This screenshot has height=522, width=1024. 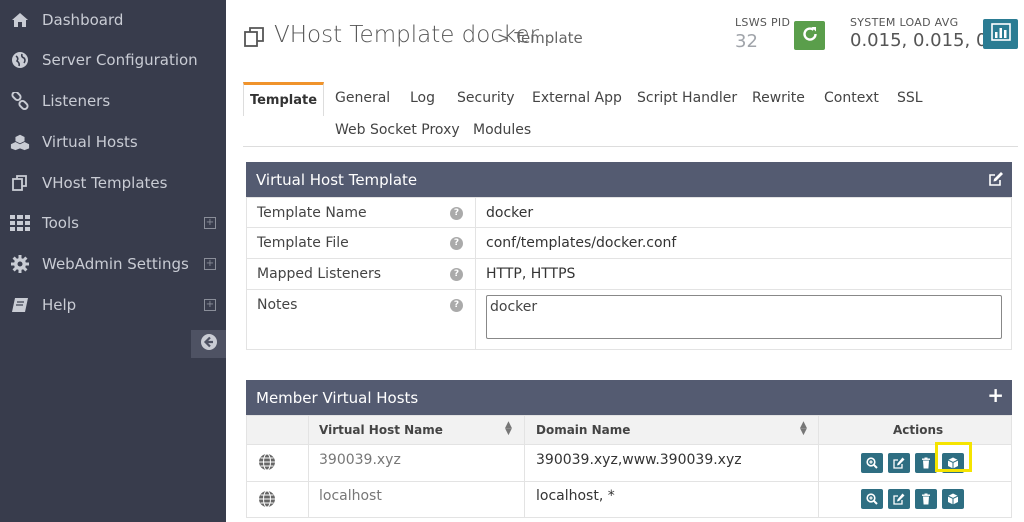 I want to click on panel-title: Member Virtual Hosts, so click(x=337, y=397).